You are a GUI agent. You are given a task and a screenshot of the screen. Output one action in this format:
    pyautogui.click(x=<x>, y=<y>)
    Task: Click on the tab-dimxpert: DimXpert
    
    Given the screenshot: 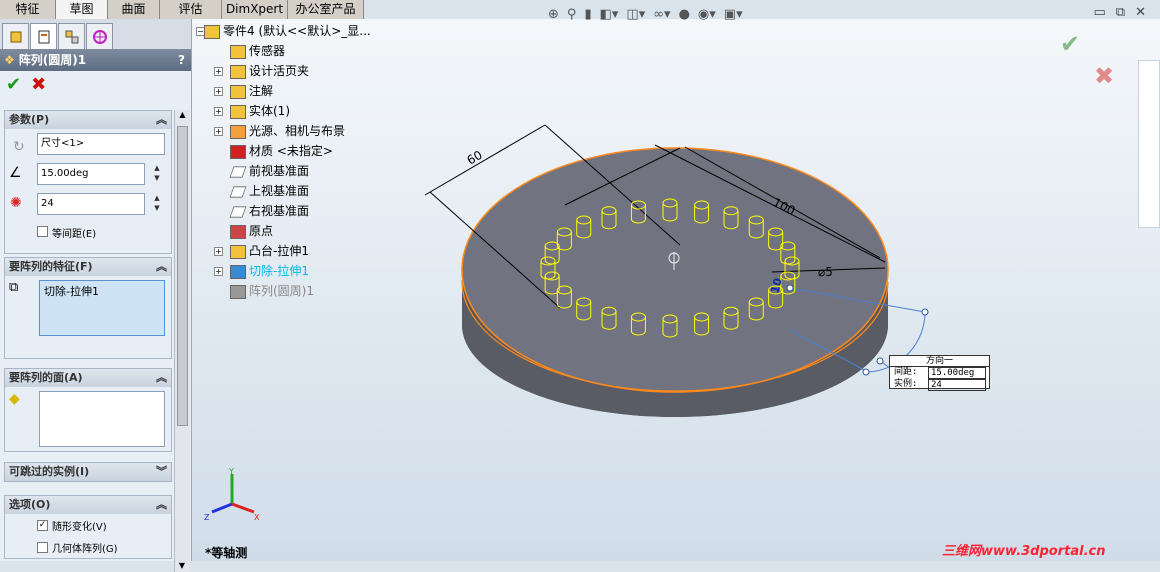 What is the action you would take?
    pyautogui.click(x=255, y=9)
    